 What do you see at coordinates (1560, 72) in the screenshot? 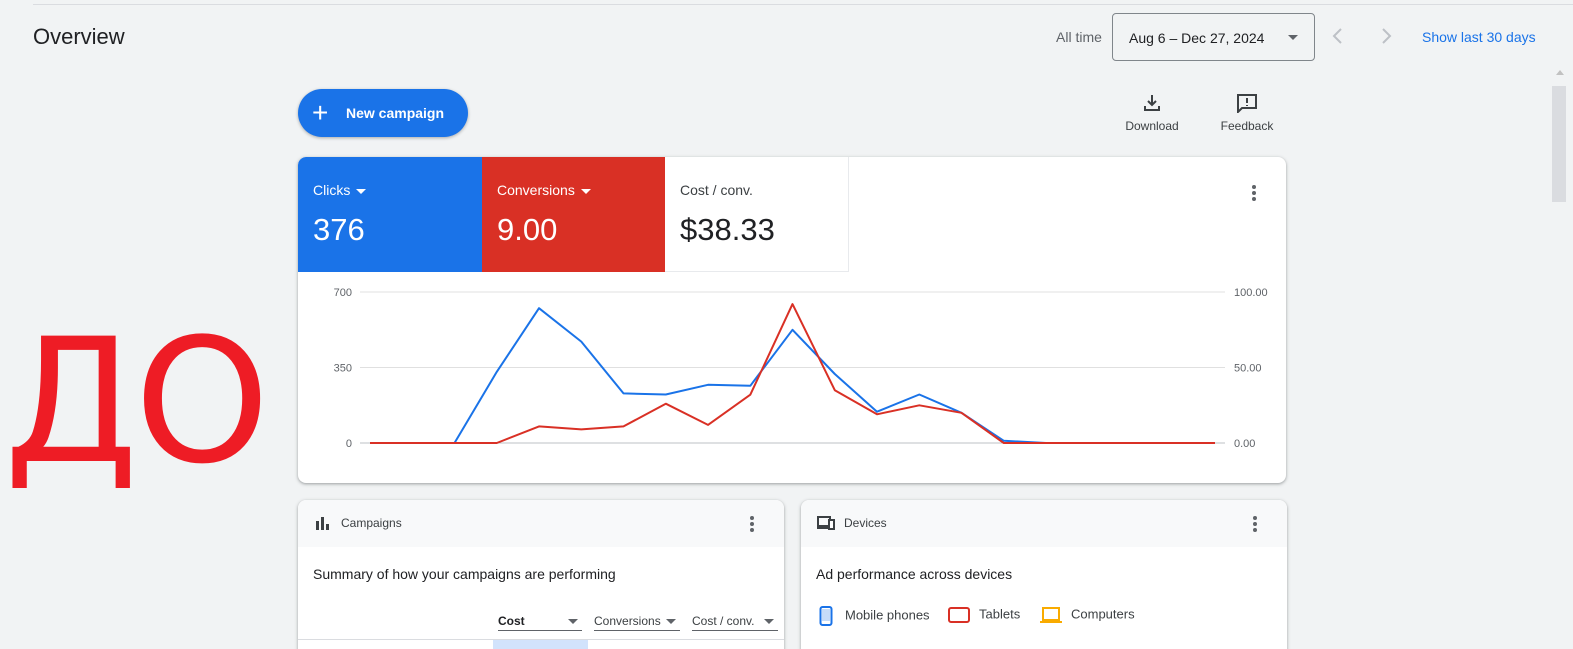
I see `scroll-up-arrow-icon` at bounding box center [1560, 72].